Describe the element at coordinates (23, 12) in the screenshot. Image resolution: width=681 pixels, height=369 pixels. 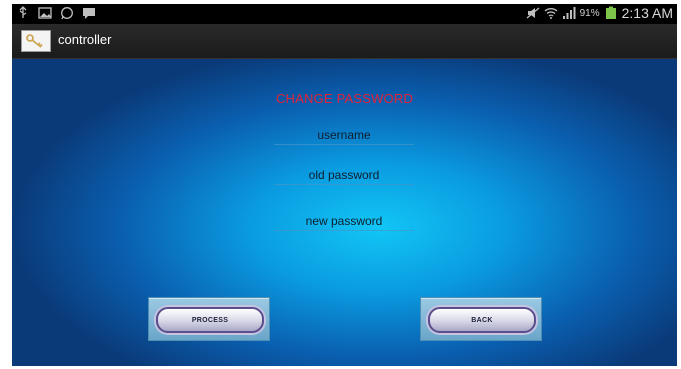
I see `usb-icon` at that location.